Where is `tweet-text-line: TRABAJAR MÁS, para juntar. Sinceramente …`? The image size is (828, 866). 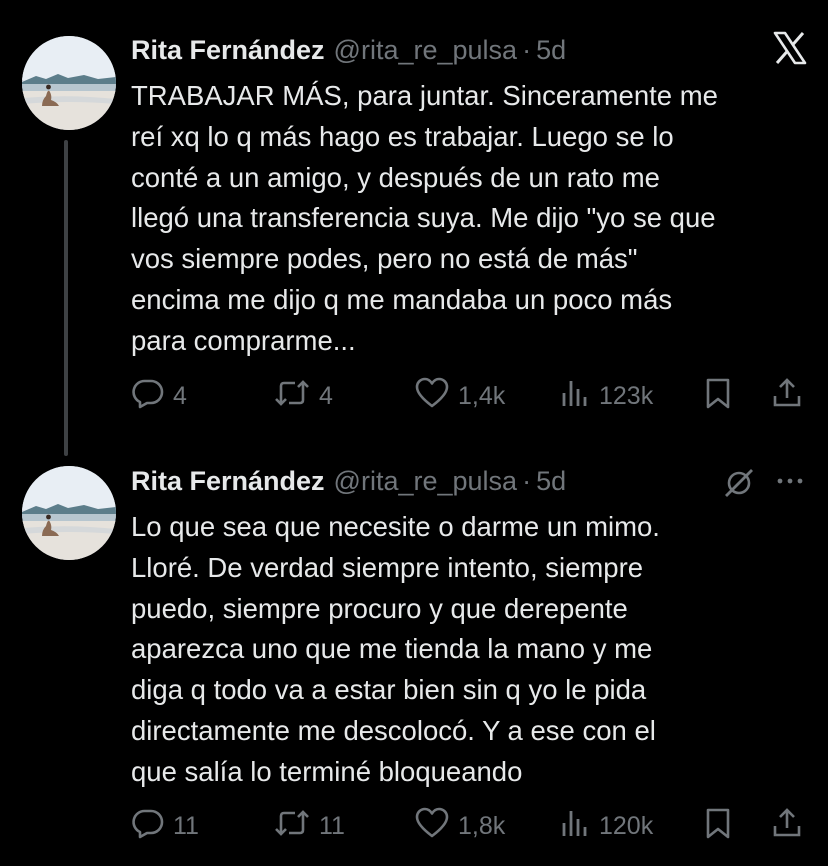
tweet-text-line: TRABAJAR MÁS, para juntar. Sinceramente … is located at coordinates (424, 95).